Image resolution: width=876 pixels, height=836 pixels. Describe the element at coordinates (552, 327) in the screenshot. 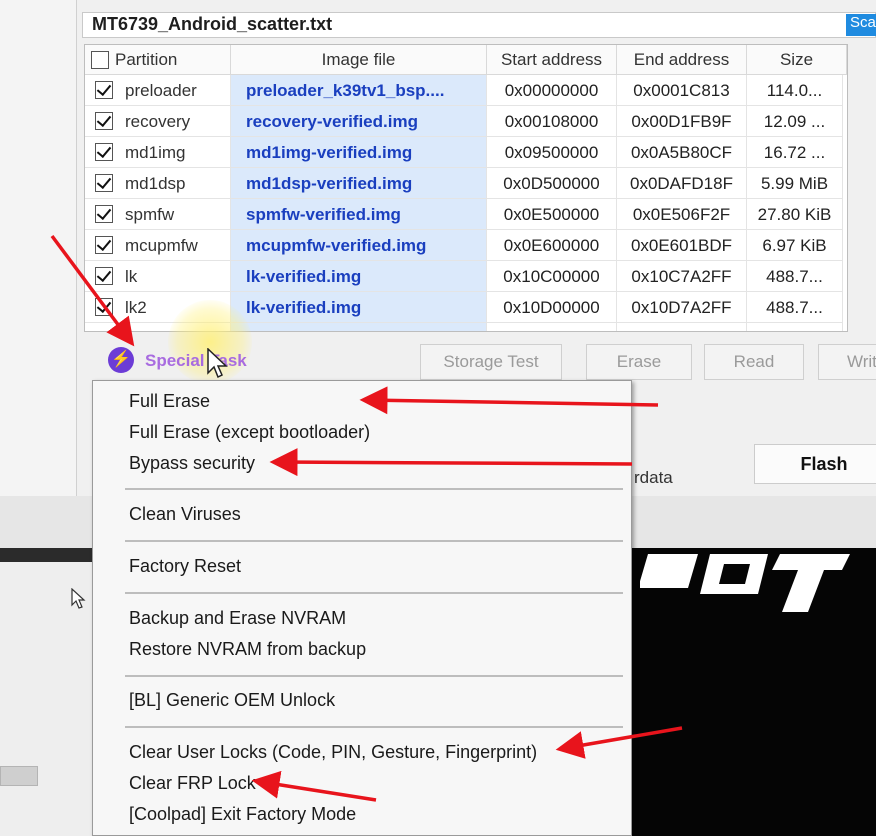

I see `start-cell` at that location.